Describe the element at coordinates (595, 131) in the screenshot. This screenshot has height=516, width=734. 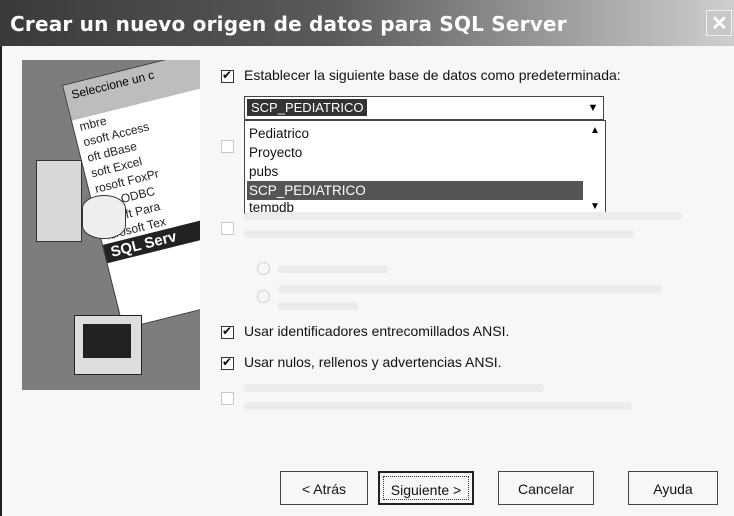
I see `scroll-up-icon: ▲` at that location.